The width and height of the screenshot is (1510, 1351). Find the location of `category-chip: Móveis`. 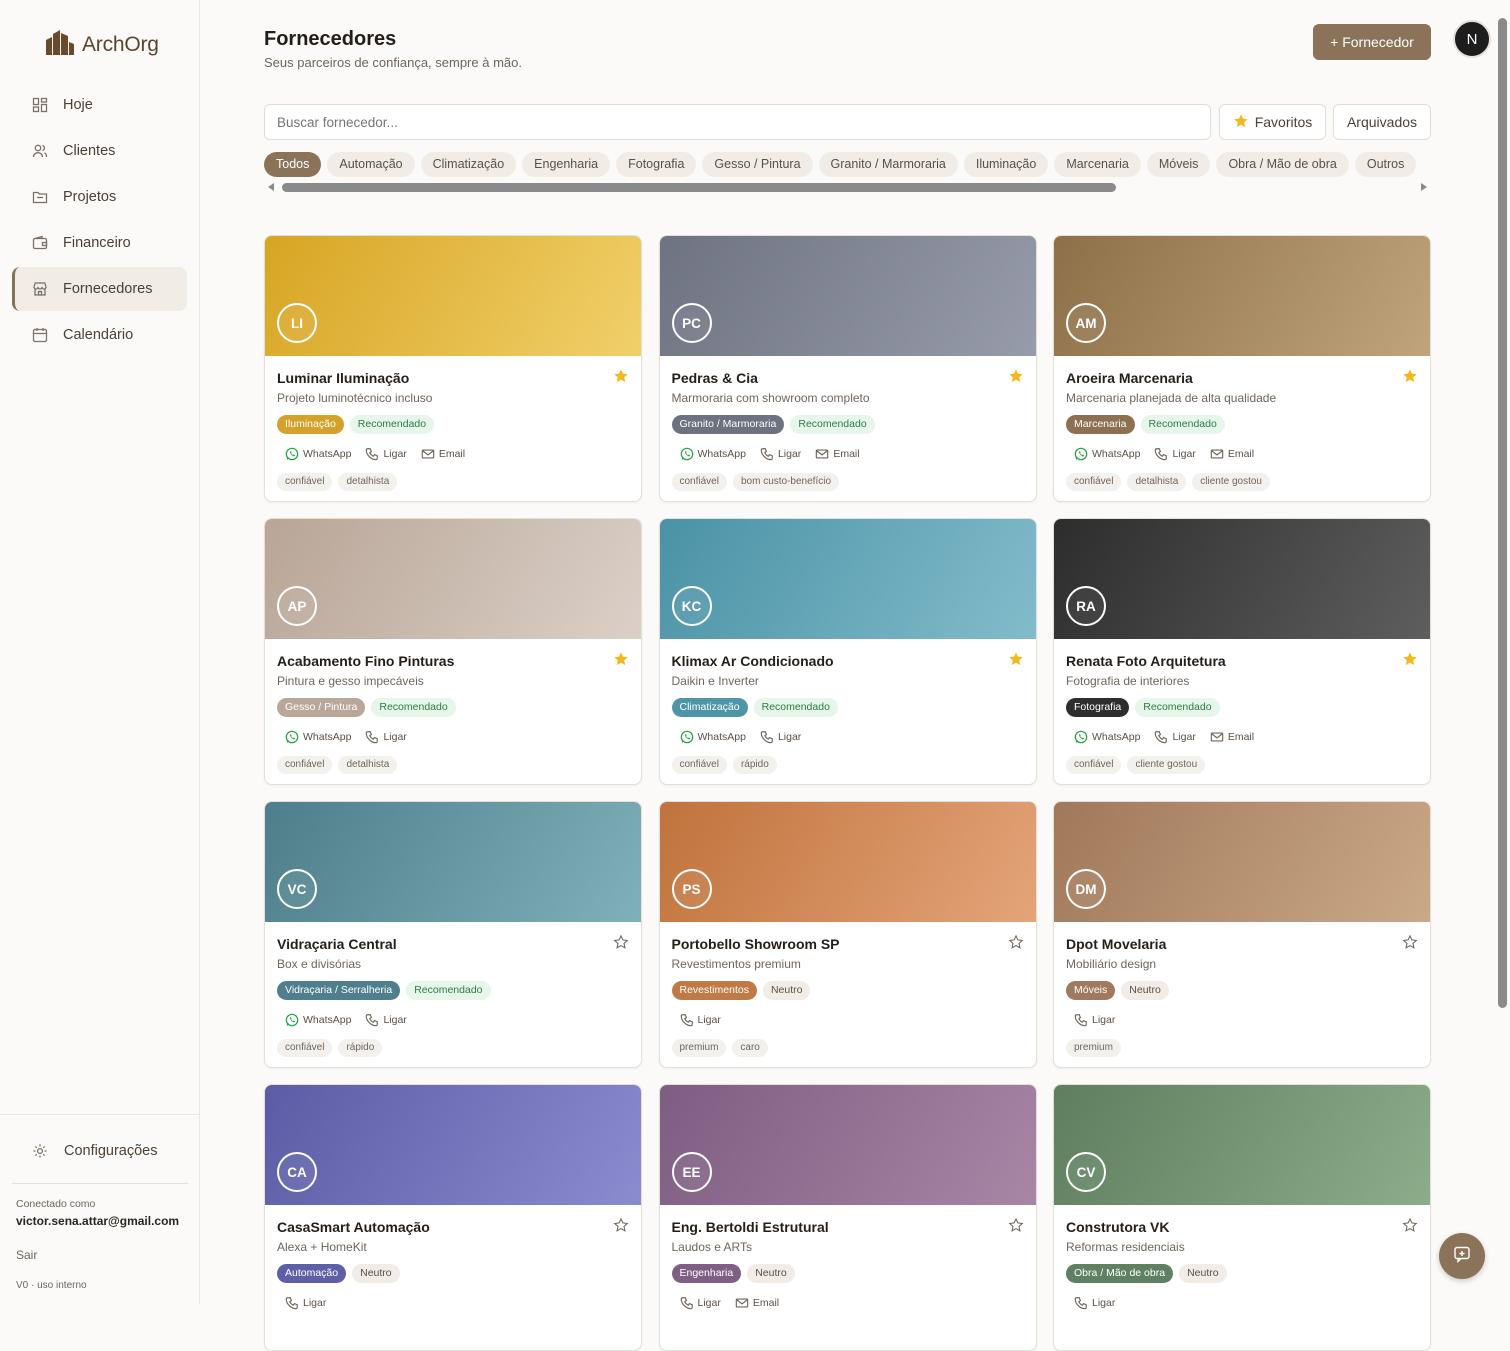

category-chip: Móveis is located at coordinates (1178, 164).